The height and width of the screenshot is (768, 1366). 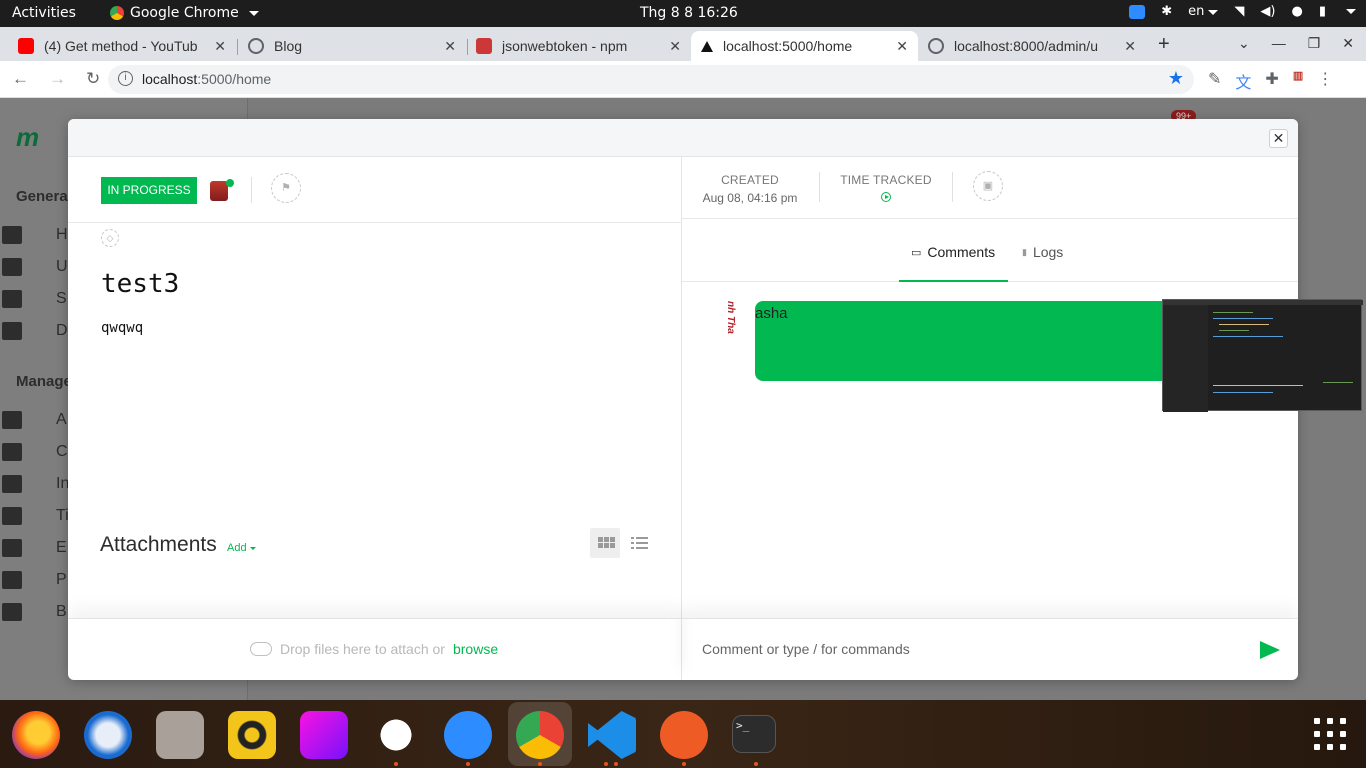 What do you see at coordinates (33, 580) in the screenshot?
I see `sidebar-item-projects: P` at bounding box center [33, 580].